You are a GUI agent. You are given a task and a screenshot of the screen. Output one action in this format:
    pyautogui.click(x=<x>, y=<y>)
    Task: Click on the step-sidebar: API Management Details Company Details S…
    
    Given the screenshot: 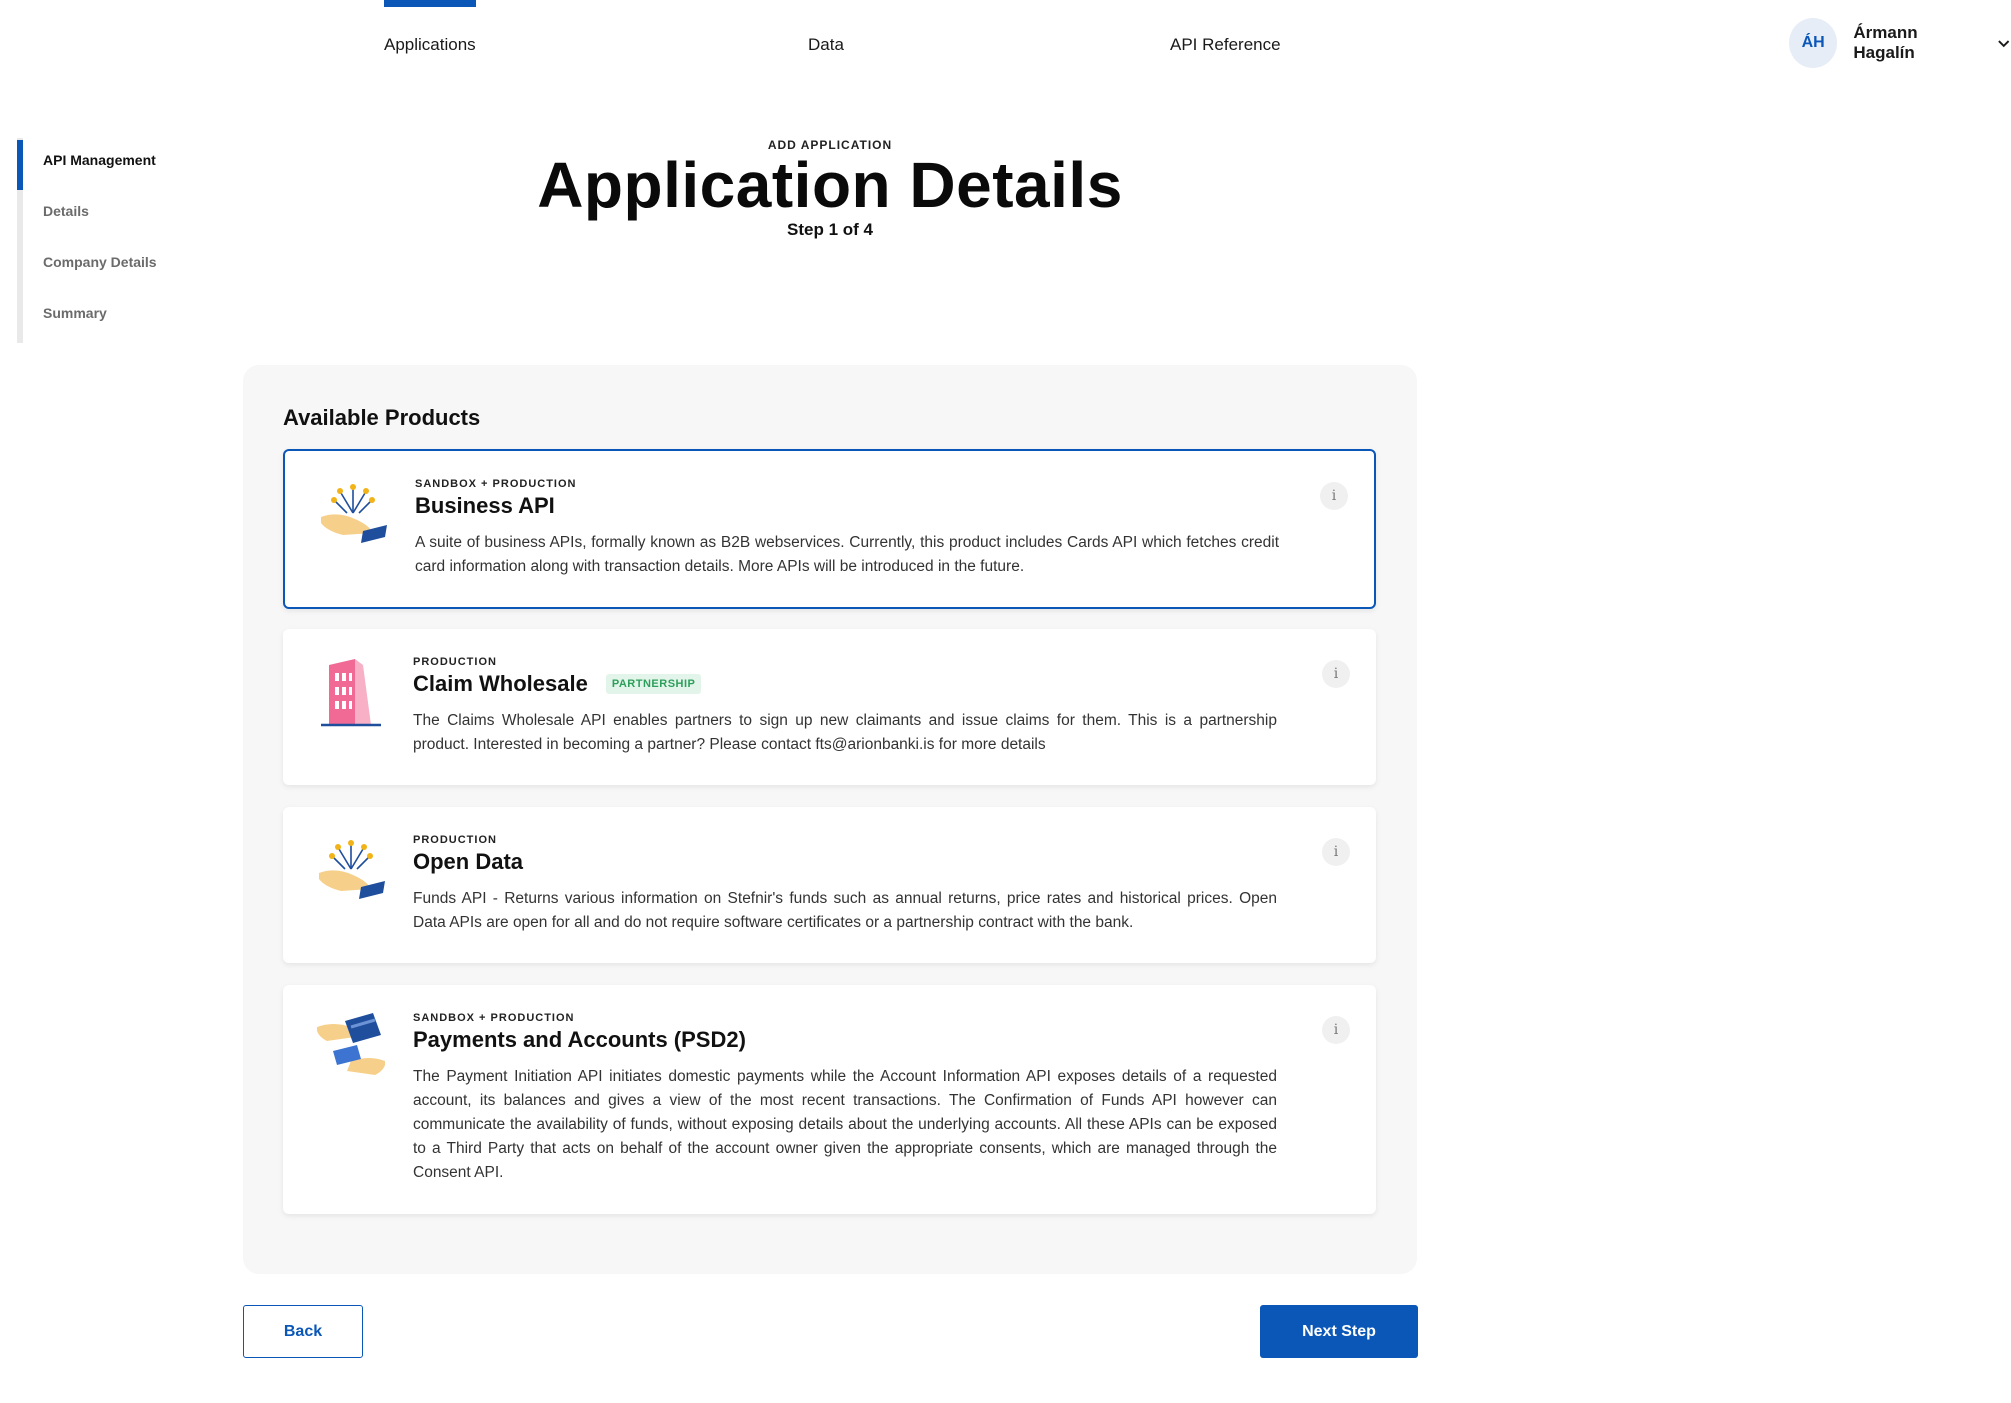 What is the action you would take?
    pyautogui.click(x=117, y=240)
    